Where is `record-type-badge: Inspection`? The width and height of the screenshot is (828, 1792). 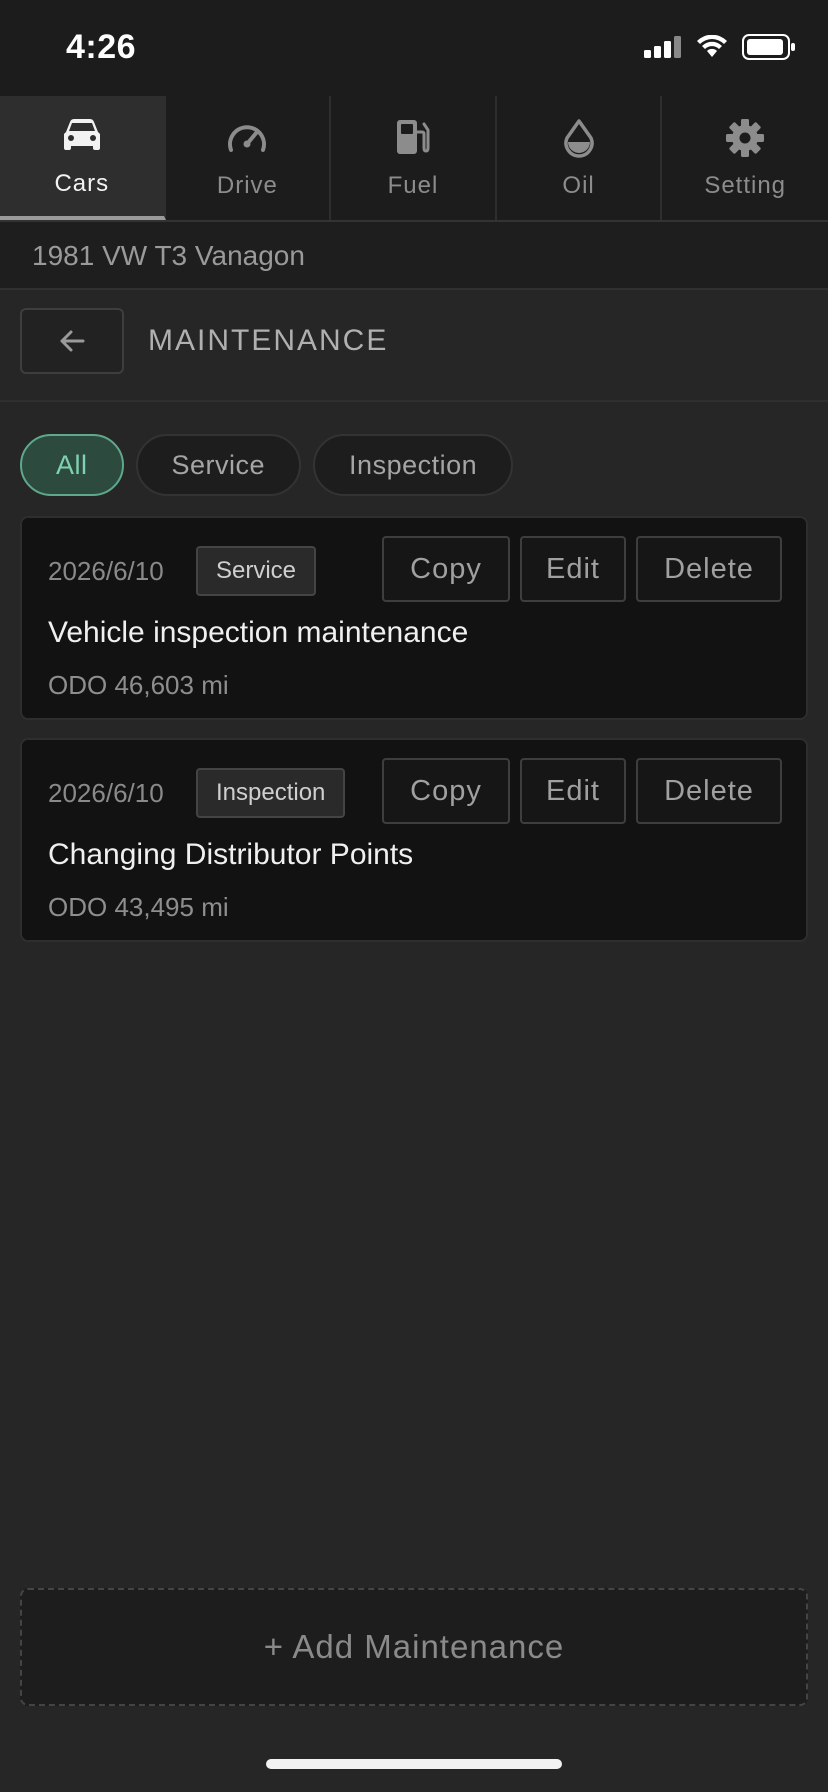 record-type-badge: Inspection is located at coordinates (271, 793).